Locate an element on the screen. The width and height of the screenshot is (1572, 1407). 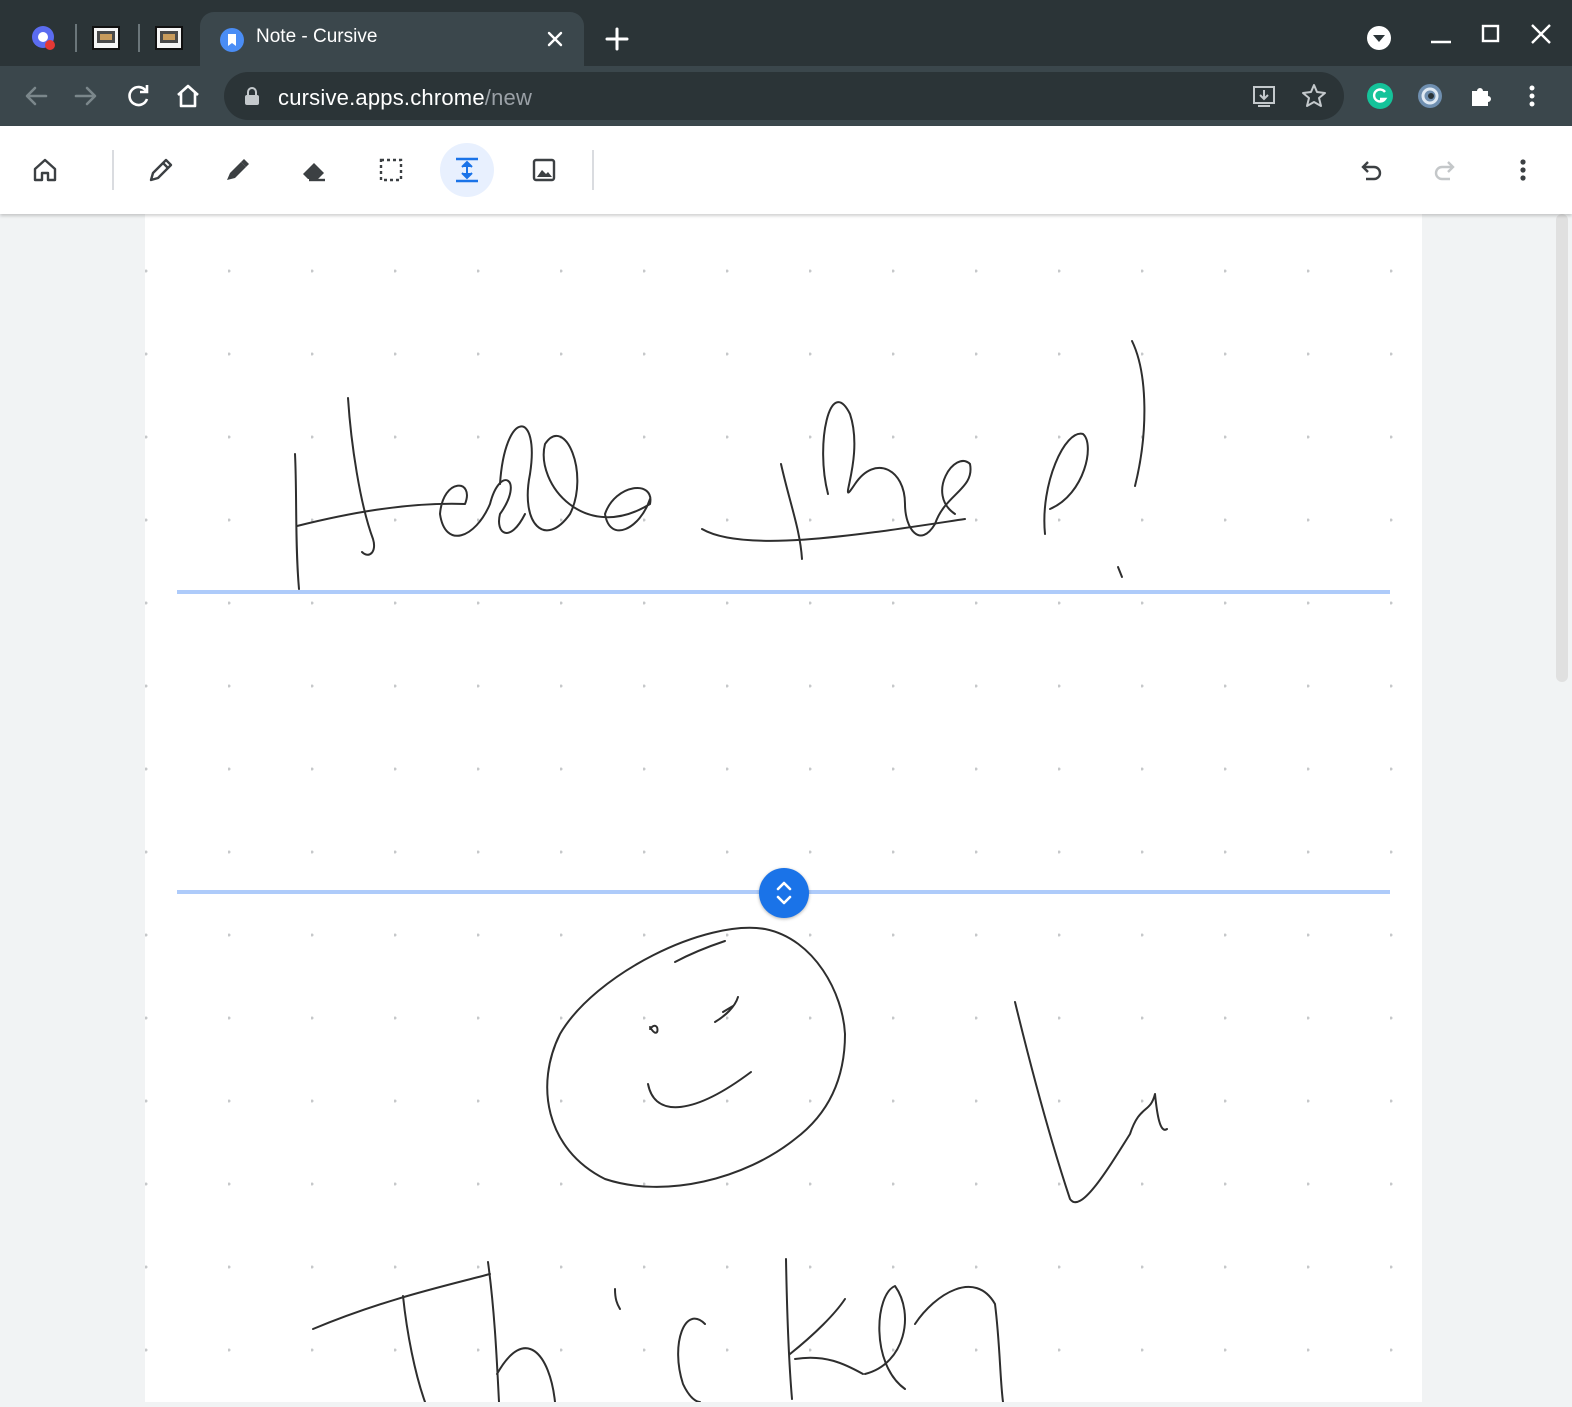
pen-icon is located at coordinates (161, 170).